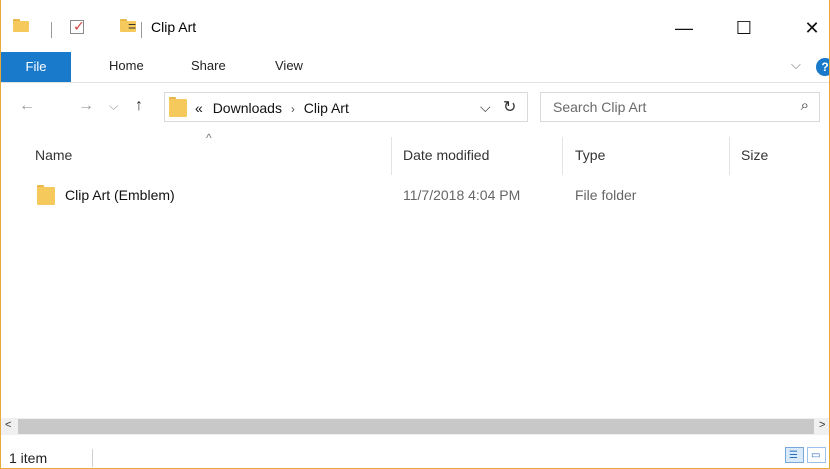 The image size is (830, 469). I want to click on close-button: ✕, so click(809, 28).